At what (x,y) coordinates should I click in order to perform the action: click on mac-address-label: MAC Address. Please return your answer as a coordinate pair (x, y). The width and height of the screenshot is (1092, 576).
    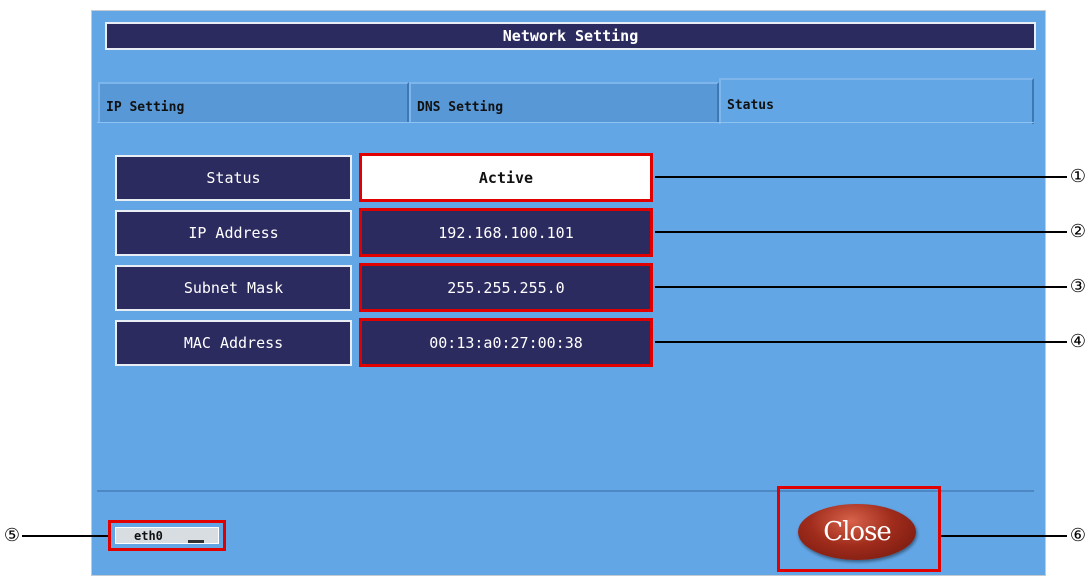
    Looking at the image, I should click on (233, 343).